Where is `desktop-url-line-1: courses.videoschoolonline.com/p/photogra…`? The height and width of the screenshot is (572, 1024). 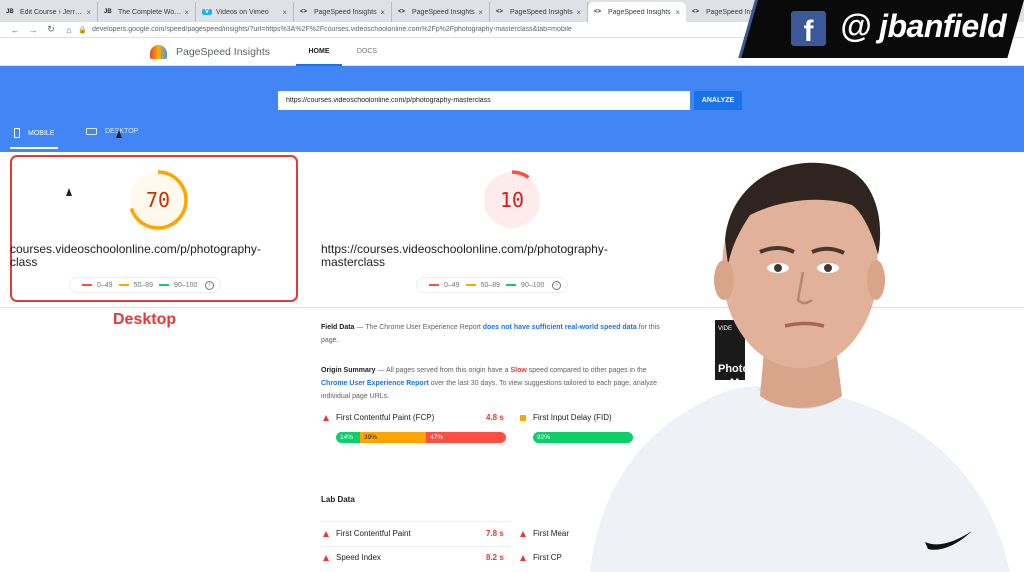
desktop-url-line-1: courses.videoschoolonline.com/p/photogra… is located at coordinates (135, 249).